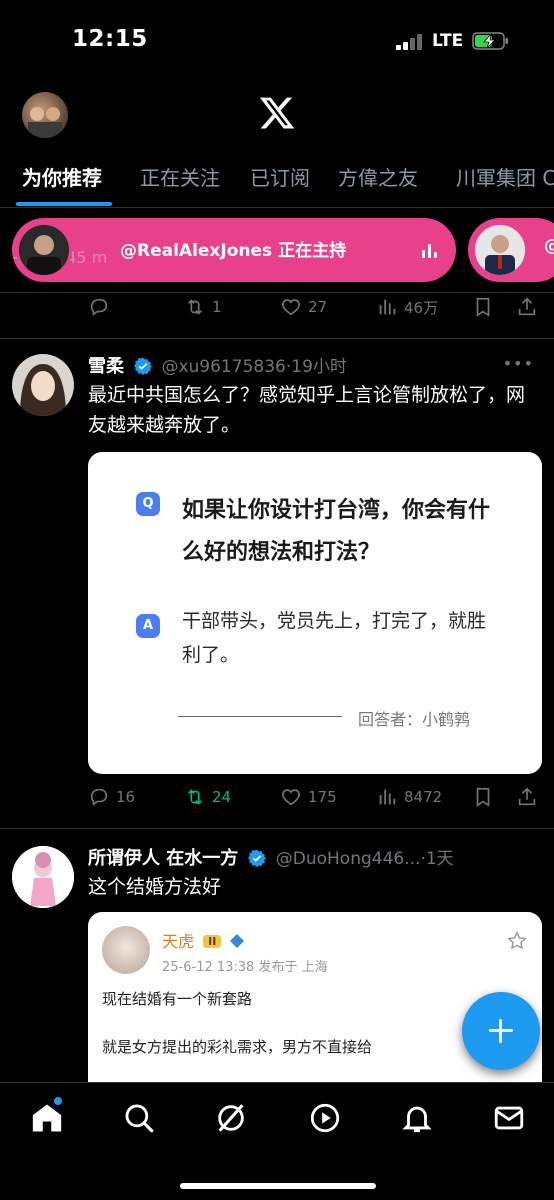 Image resolution: width=554 pixels, height=1200 pixels. Describe the element at coordinates (277, 798) in the screenshot. I see `tweet-actions-1: 16 24 175 8472` at that location.